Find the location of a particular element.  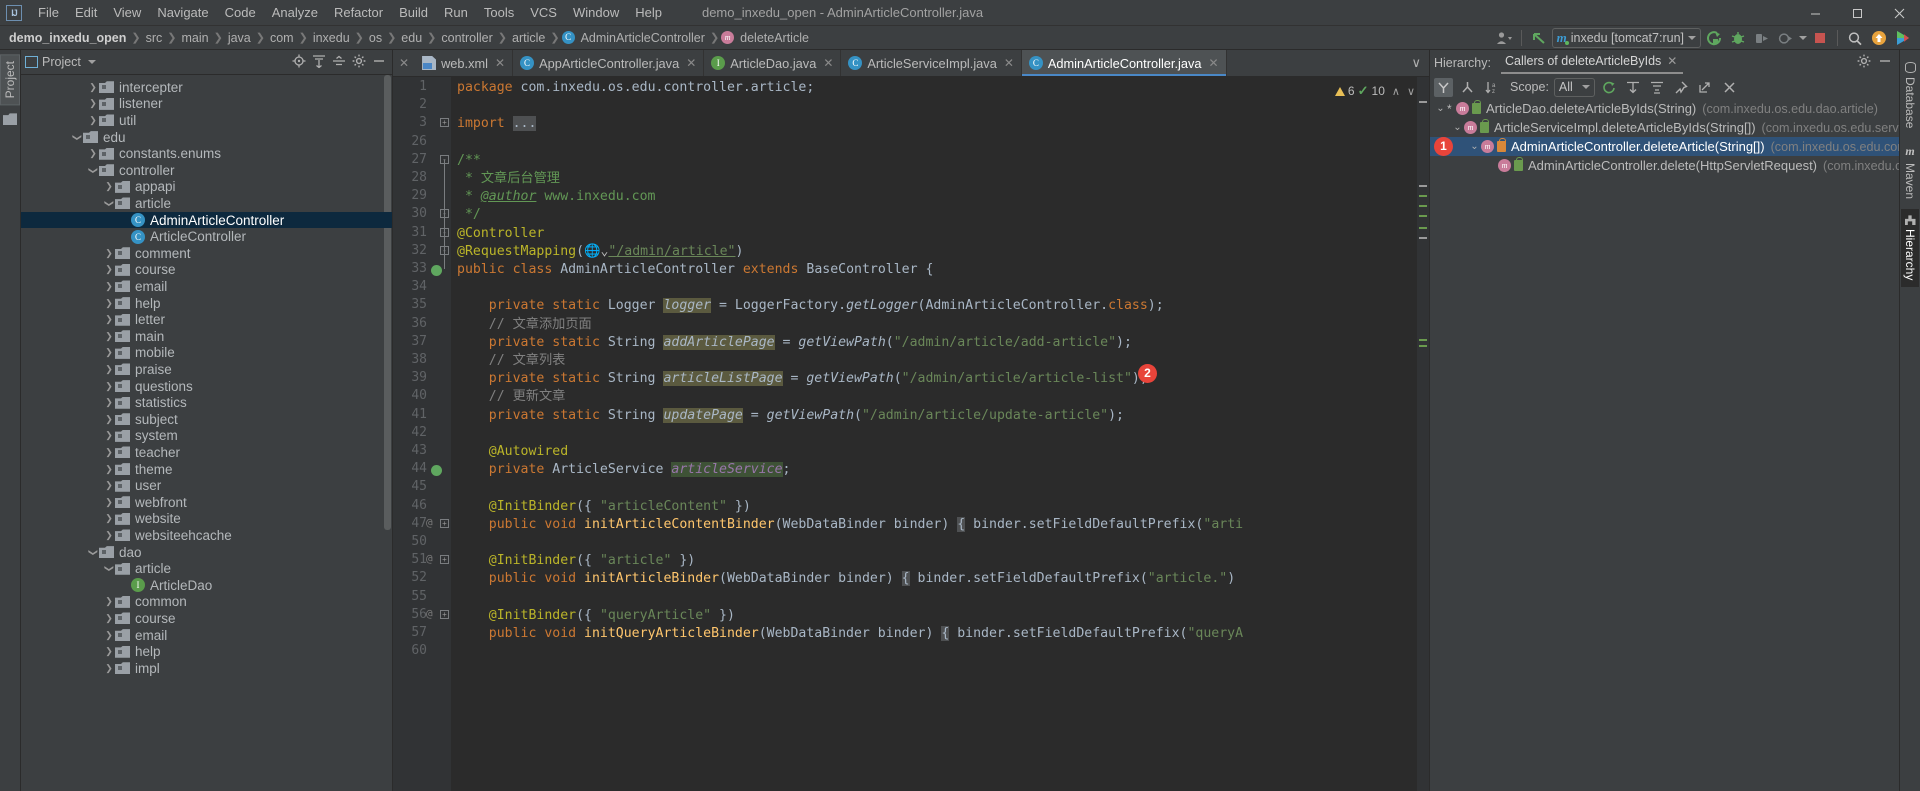

profile-chevron-down-icon is located at coordinates (1803, 38).